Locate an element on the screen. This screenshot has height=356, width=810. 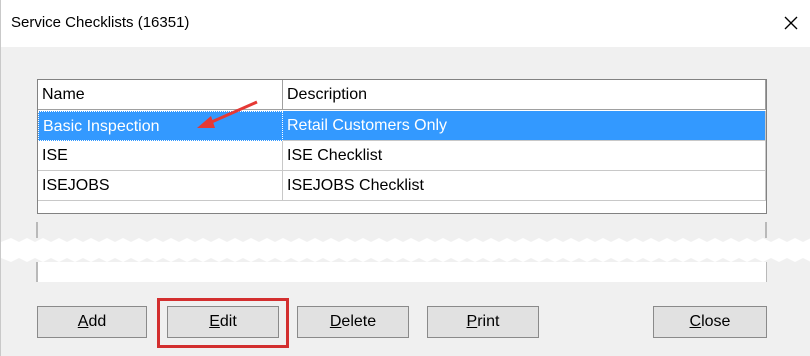
cell-description: ISE Checklist is located at coordinates (524, 156).